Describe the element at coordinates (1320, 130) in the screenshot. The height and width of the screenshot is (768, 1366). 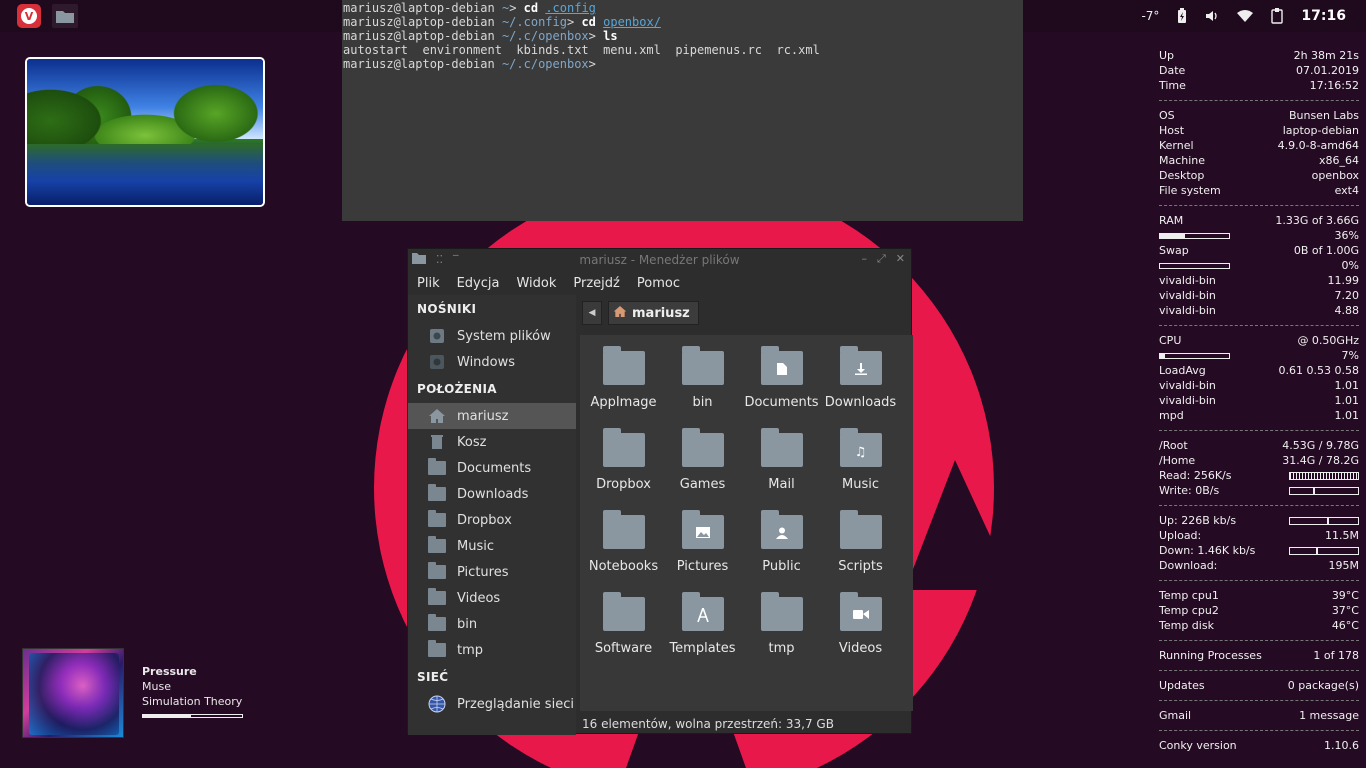
I see `conky-value: laptop-debian` at that location.